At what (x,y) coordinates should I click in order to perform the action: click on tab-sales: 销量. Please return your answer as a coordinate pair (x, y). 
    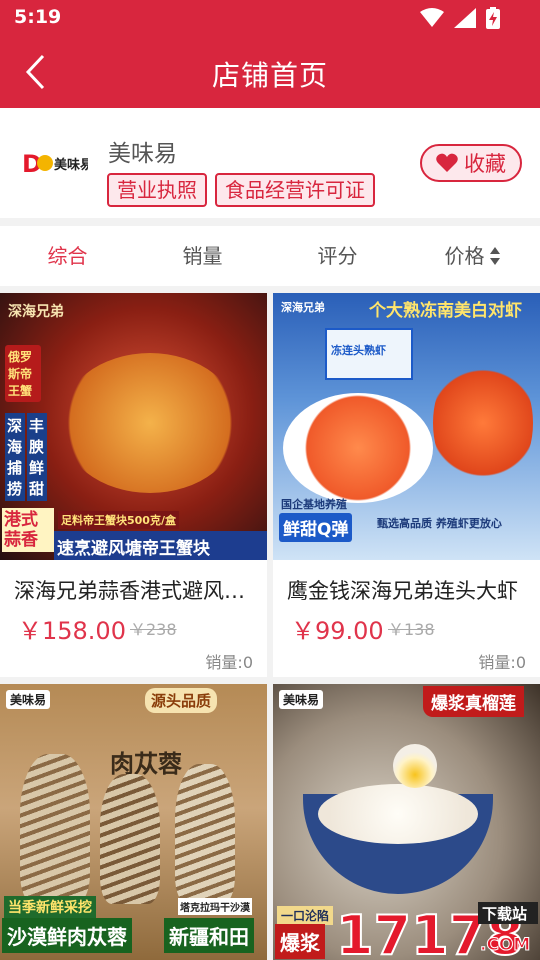
    Looking at the image, I should click on (202, 256).